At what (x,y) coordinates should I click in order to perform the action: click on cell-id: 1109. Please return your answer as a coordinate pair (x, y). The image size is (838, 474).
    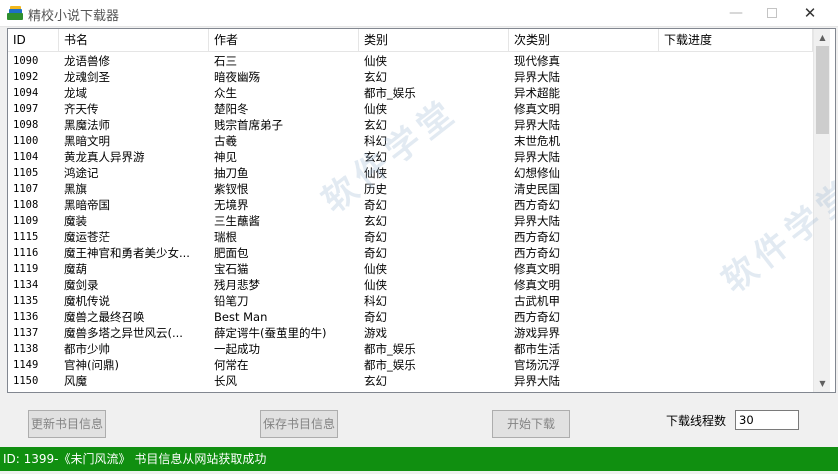
    Looking at the image, I should click on (26, 221).